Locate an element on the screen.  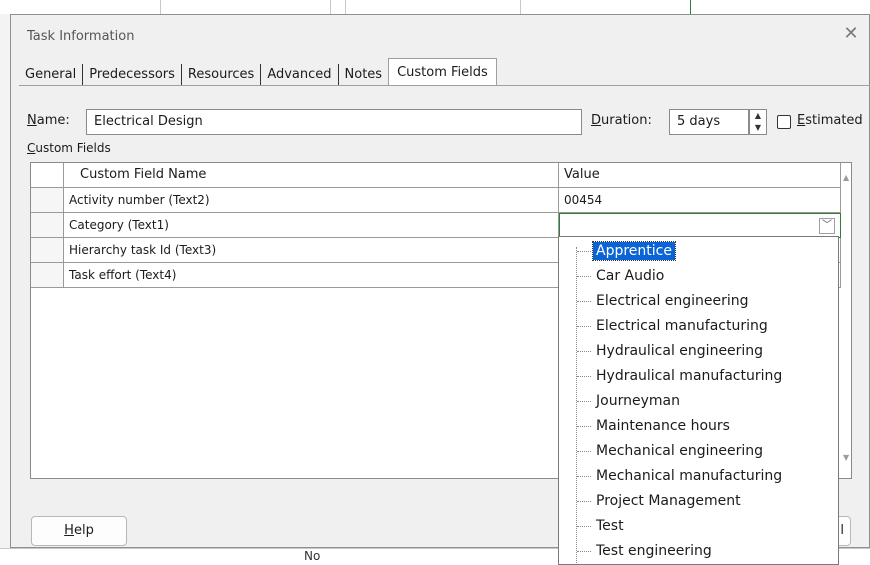
dropdown-option: Electrical engineering is located at coordinates (664, 301).